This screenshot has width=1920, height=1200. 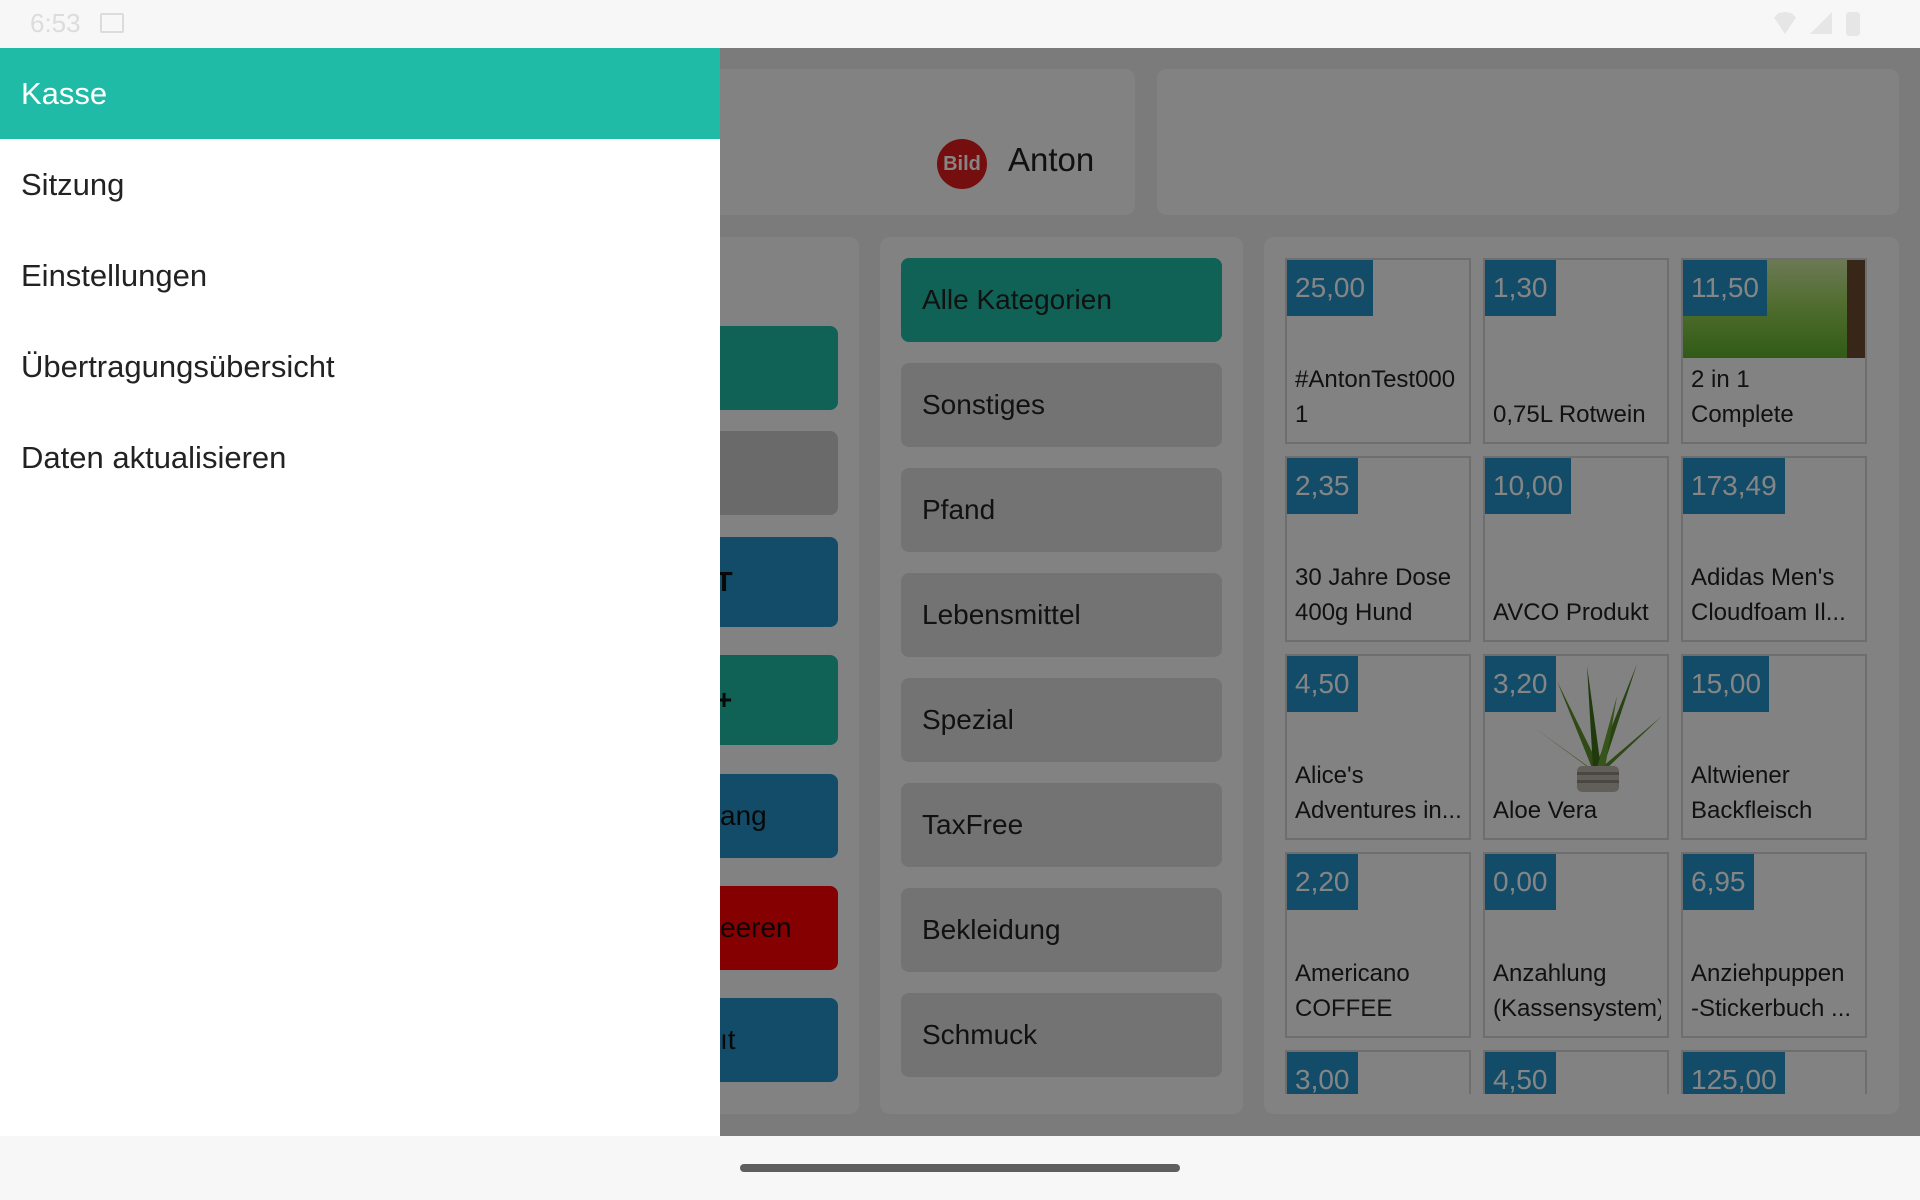 I want to click on drawer-item-sitzung: Sitzung, so click(x=360, y=184).